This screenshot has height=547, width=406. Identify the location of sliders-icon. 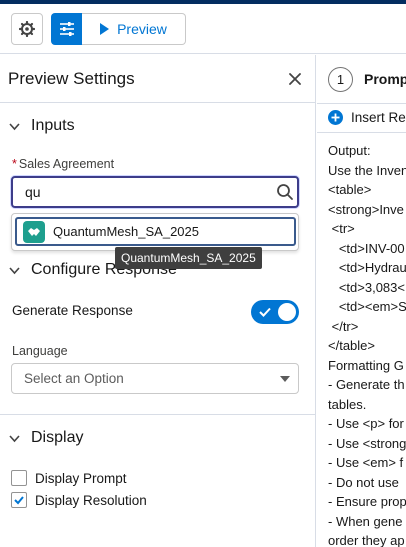
(67, 29).